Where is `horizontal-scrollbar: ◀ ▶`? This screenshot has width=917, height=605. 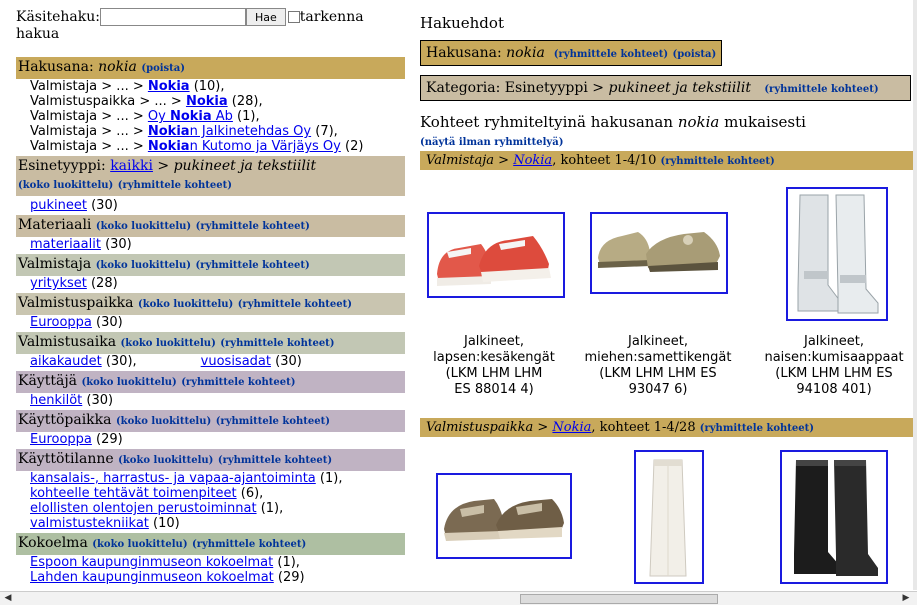 horizontal-scrollbar: ◀ ▶ is located at coordinates (458, 598).